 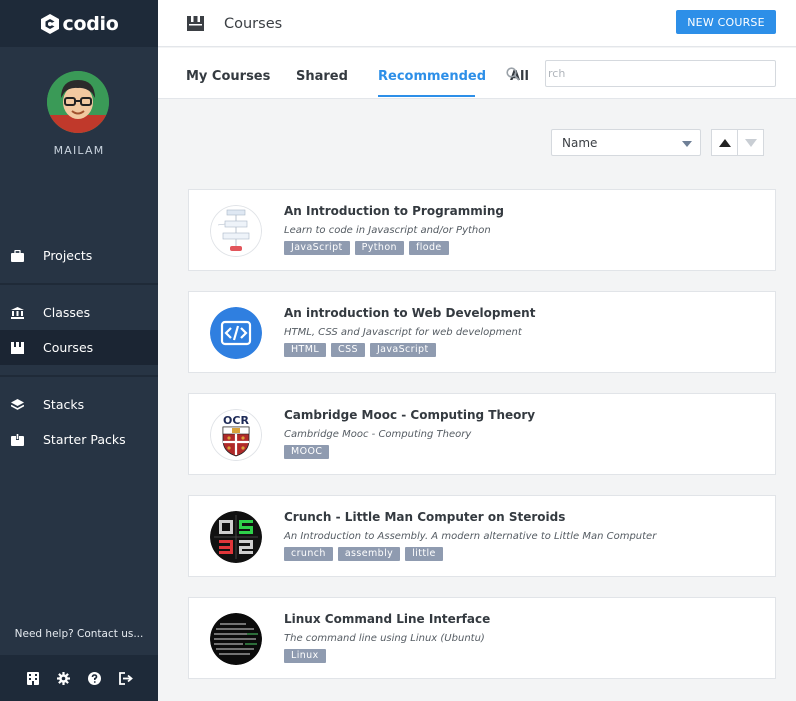 I want to click on sidebar-item-stacks: Stacks, so click(x=79, y=404).